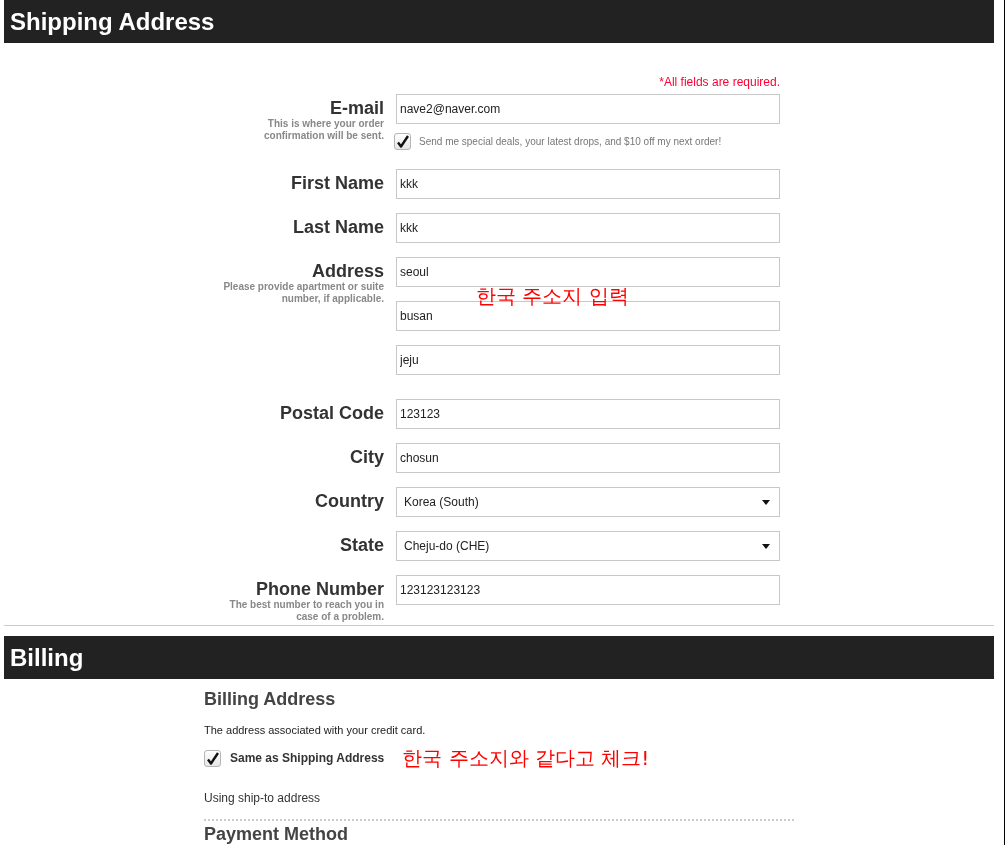 The image size is (1007, 845). What do you see at coordinates (526, 758) in the screenshot?
I see `annotation-text: 한국 주소지와 같다고 체크!` at bounding box center [526, 758].